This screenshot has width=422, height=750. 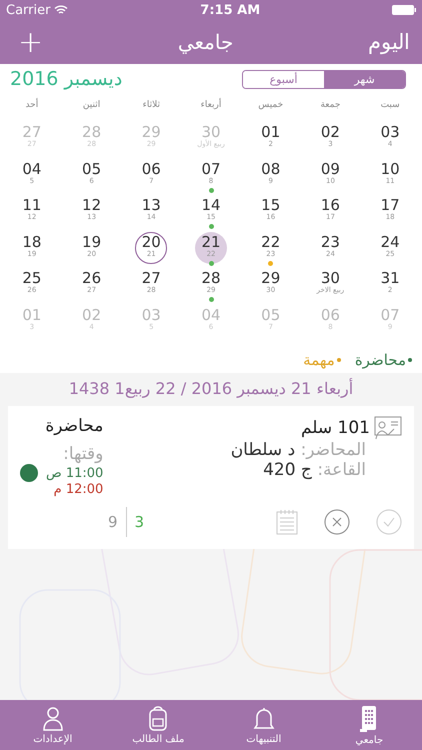 What do you see at coordinates (151, 105) in the screenshot?
I see `weekday-label: ثلاثاء` at bounding box center [151, 105].